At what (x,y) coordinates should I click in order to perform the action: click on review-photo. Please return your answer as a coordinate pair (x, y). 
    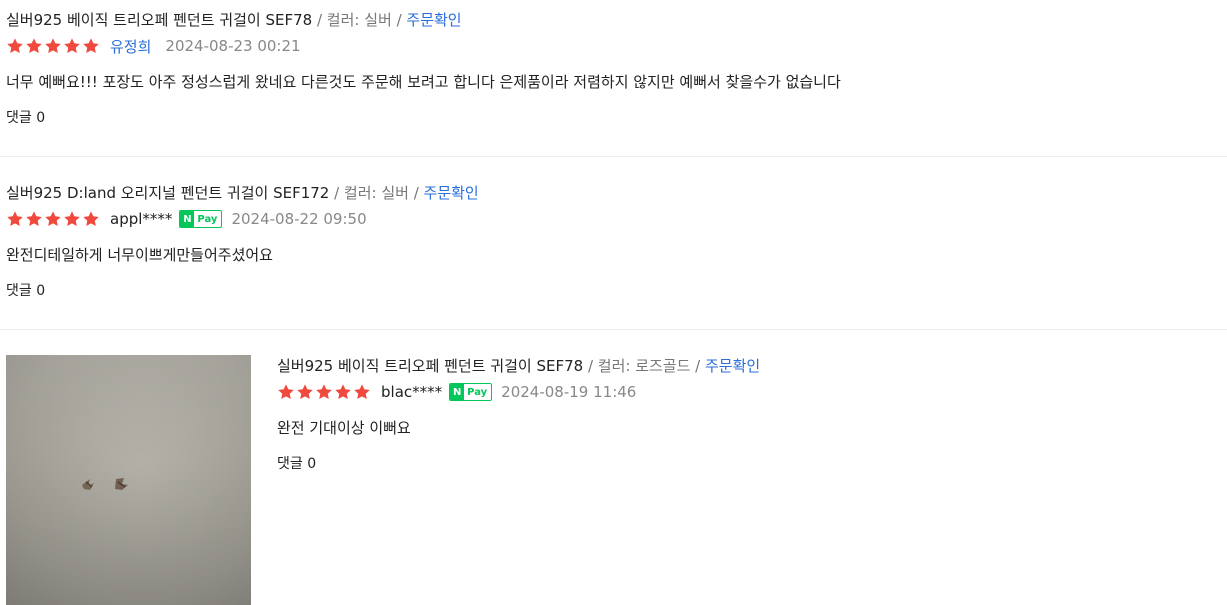
    Looking at the image, I should click on (128, 480).